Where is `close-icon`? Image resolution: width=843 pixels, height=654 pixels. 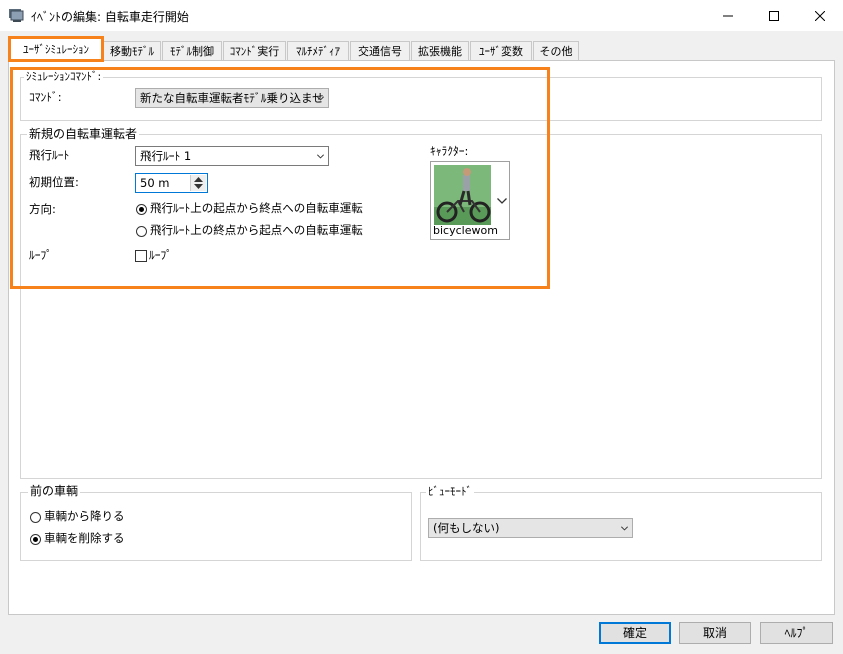 close-icon is located at coordinates (820, 15).